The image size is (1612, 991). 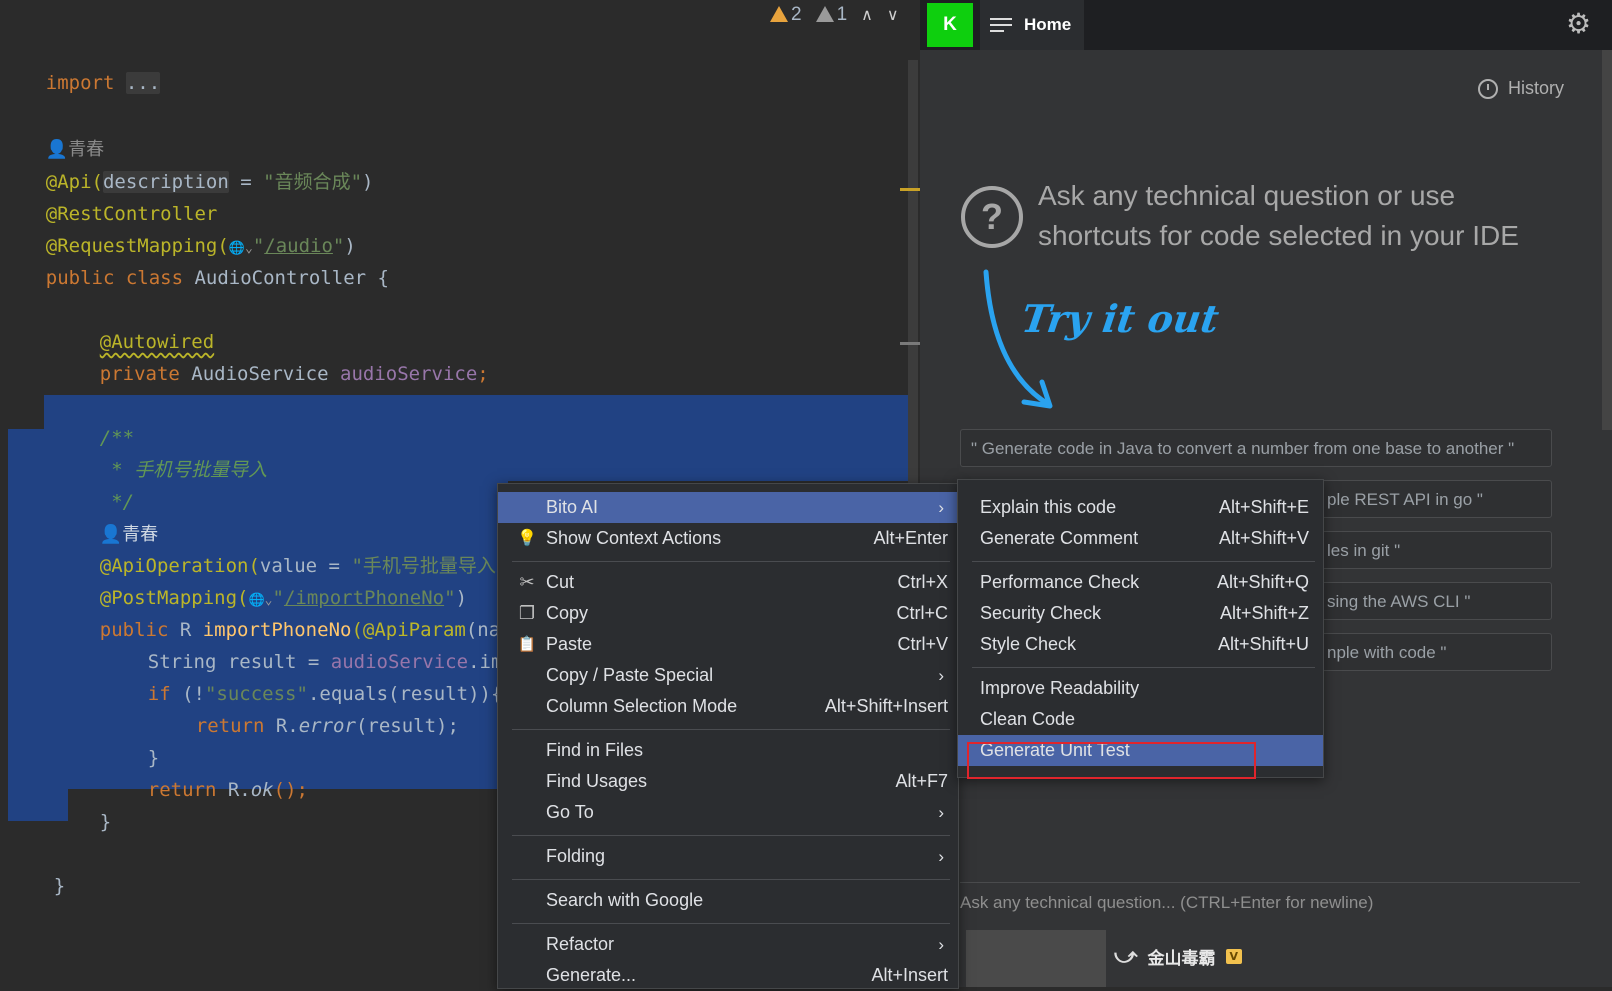 What do you see at coordinates (1140, 507) in the screenshot?
I see `menu-item-explain-code: Explain this code Alt+Shift+E` at bounding box center [1140, 507].